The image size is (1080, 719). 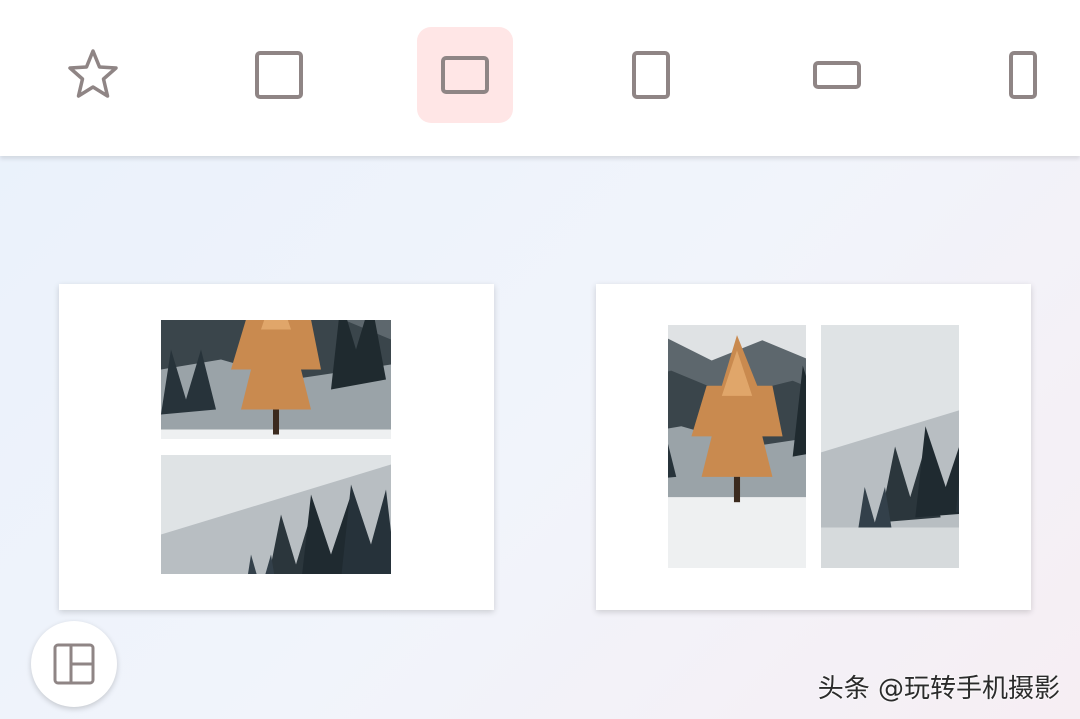 I want to click on portrait-rect-icon, so click(x=651, y=75).